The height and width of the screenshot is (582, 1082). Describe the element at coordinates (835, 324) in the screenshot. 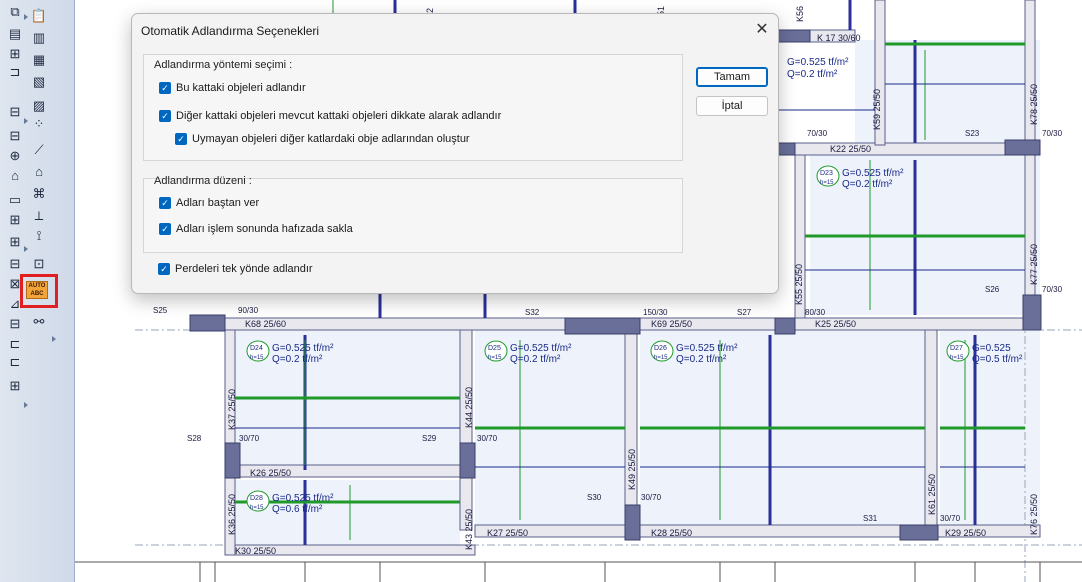

I see `beam-label: K25 25/50` at that location.